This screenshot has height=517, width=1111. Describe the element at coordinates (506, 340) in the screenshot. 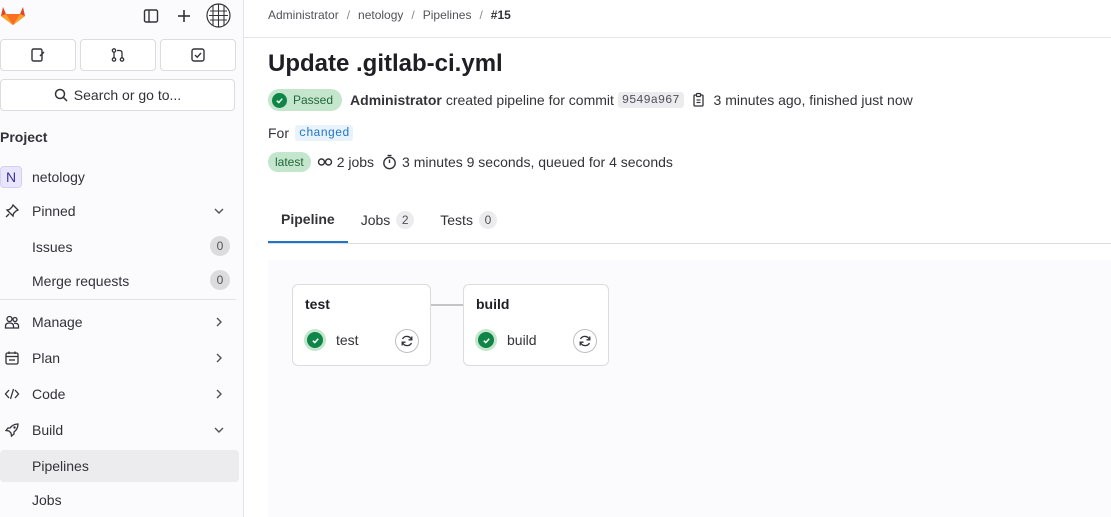

I see `job-item-build: build` at that location.